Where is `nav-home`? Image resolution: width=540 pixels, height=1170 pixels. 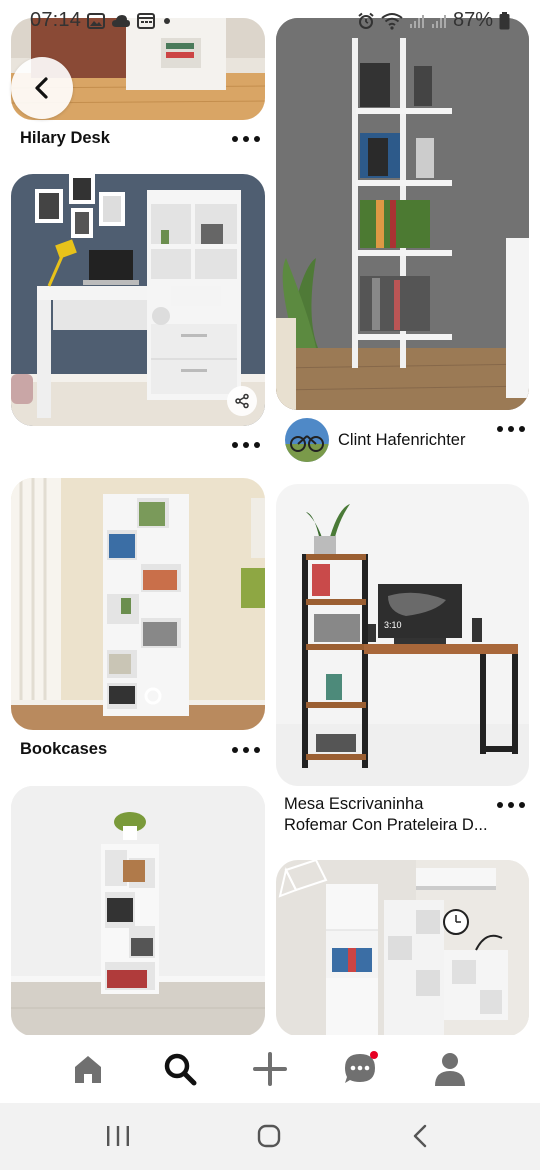 nav-home is located at coordinates (88, 1069).